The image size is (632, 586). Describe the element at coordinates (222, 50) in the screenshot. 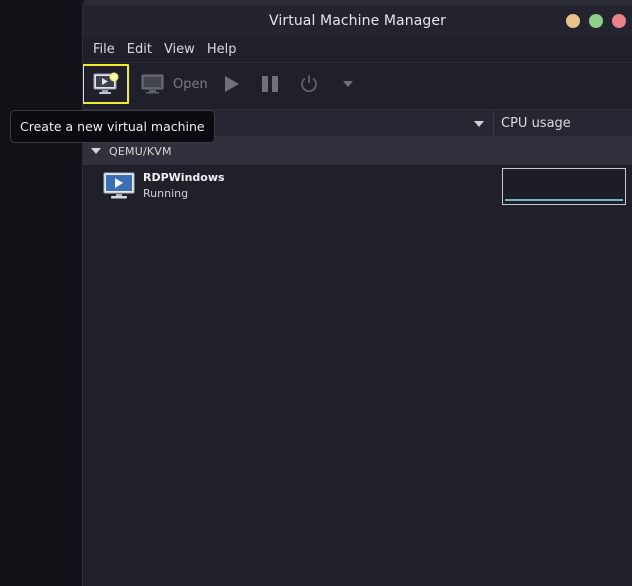

I see `menu-help: Help` at that location.